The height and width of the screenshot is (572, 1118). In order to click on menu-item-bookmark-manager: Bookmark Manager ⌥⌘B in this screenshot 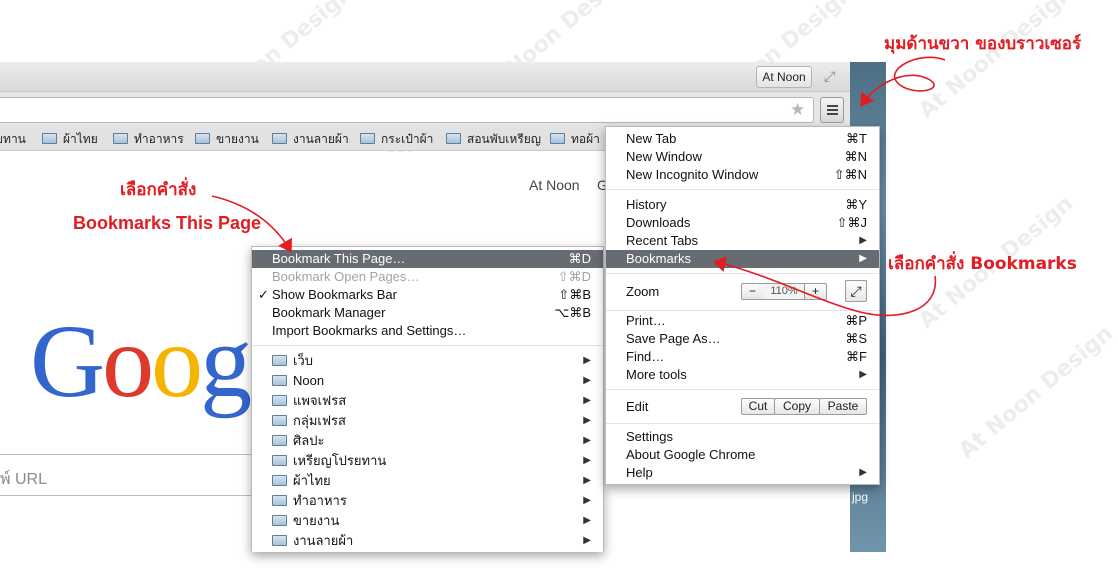, I will do `click(427, 313)`.